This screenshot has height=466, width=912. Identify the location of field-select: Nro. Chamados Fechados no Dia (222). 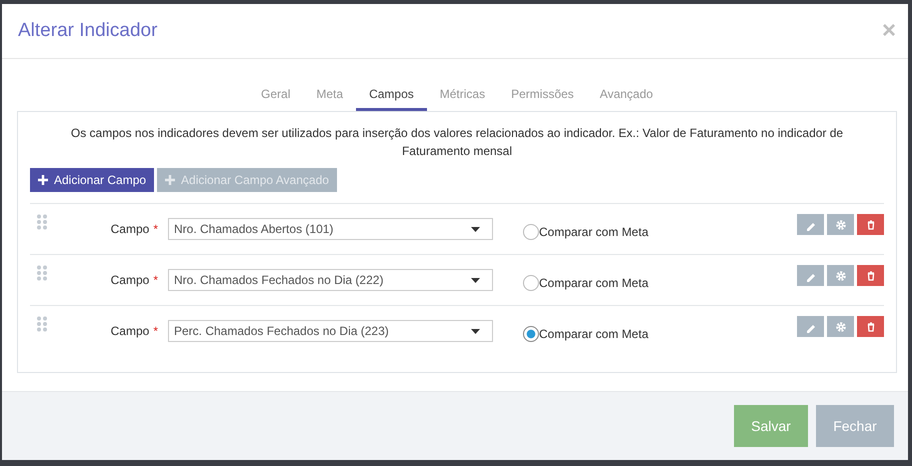
(330, 280).